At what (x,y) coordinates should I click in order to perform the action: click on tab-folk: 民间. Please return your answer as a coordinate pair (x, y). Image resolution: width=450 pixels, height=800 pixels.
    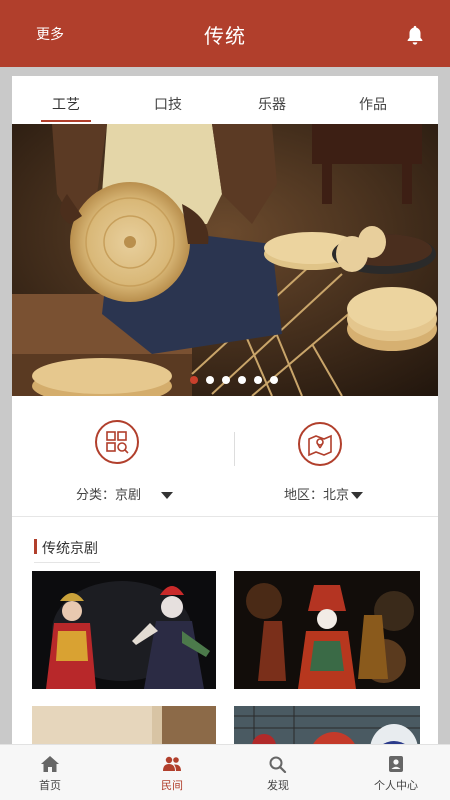
    Looking at the image, I should click on (172, 772).